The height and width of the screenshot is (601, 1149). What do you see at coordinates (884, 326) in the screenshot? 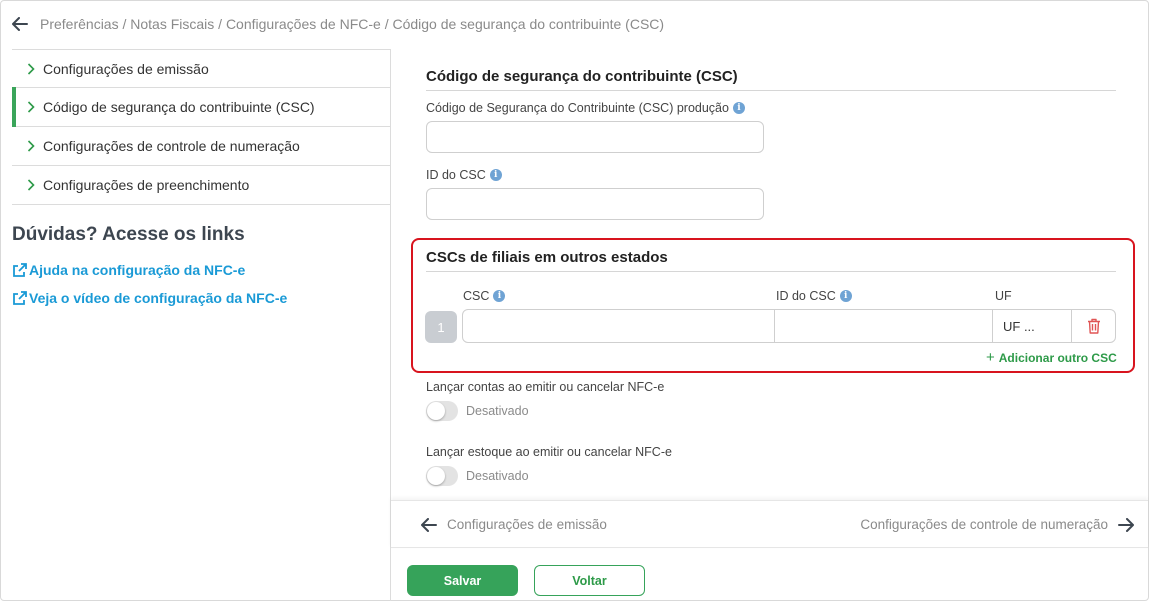
I see `branch-csc-id-input` at bounding box center [884, 326].